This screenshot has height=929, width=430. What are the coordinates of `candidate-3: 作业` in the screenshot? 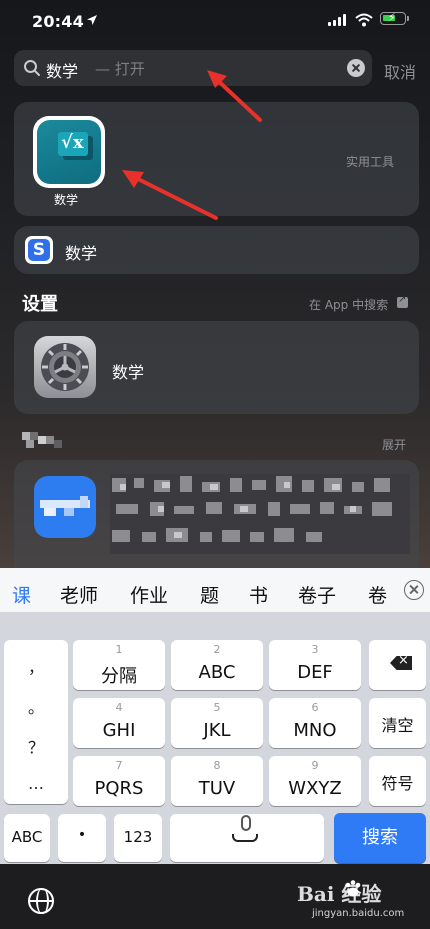 It's located at (149, 594).